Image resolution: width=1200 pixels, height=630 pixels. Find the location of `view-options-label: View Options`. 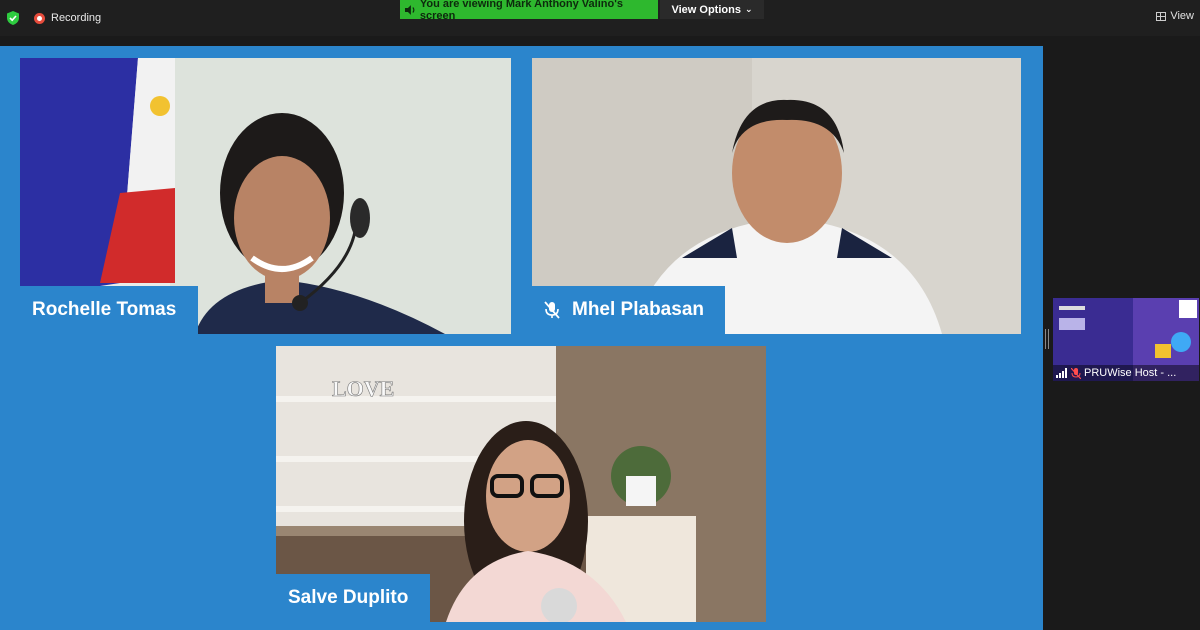

view-options-label: View Options is located at coordinates (706, 9).